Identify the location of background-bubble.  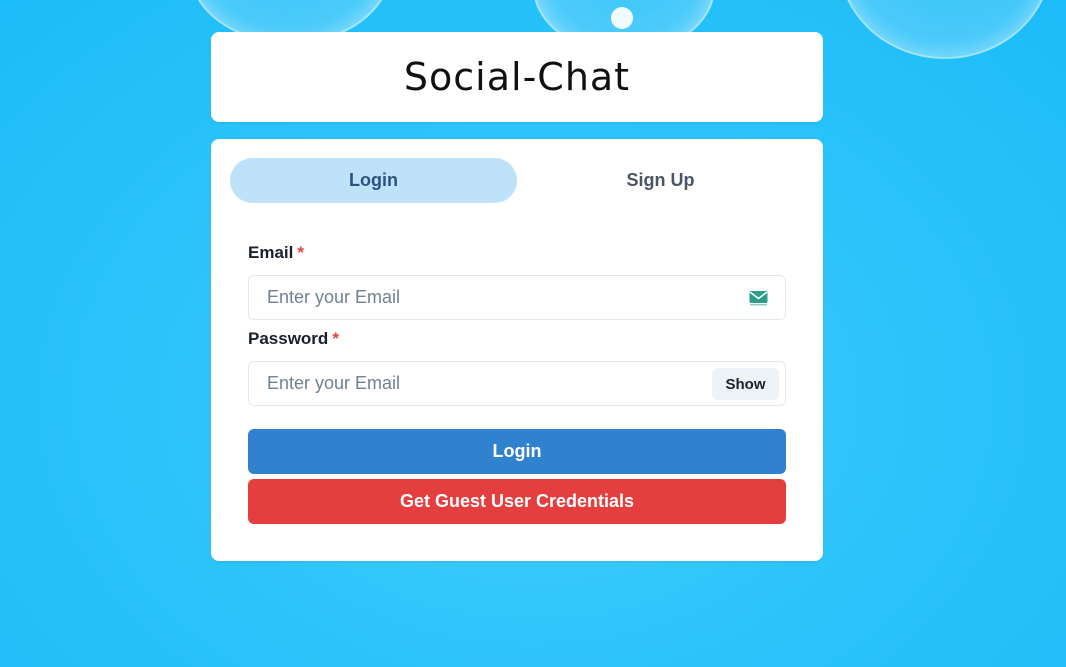
(945, 29).